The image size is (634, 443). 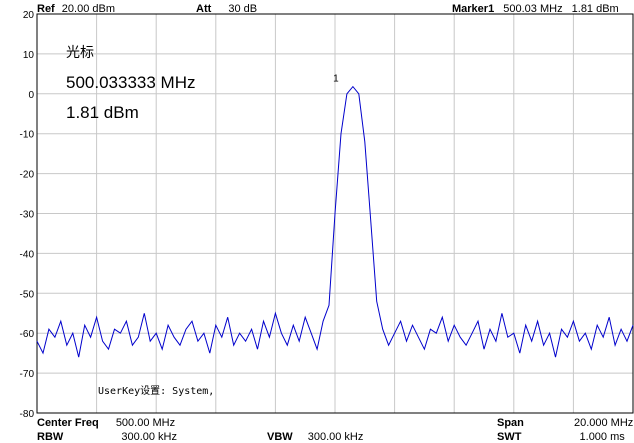 I want to click on vbw-label: VBW, so click(x=280, y=437).